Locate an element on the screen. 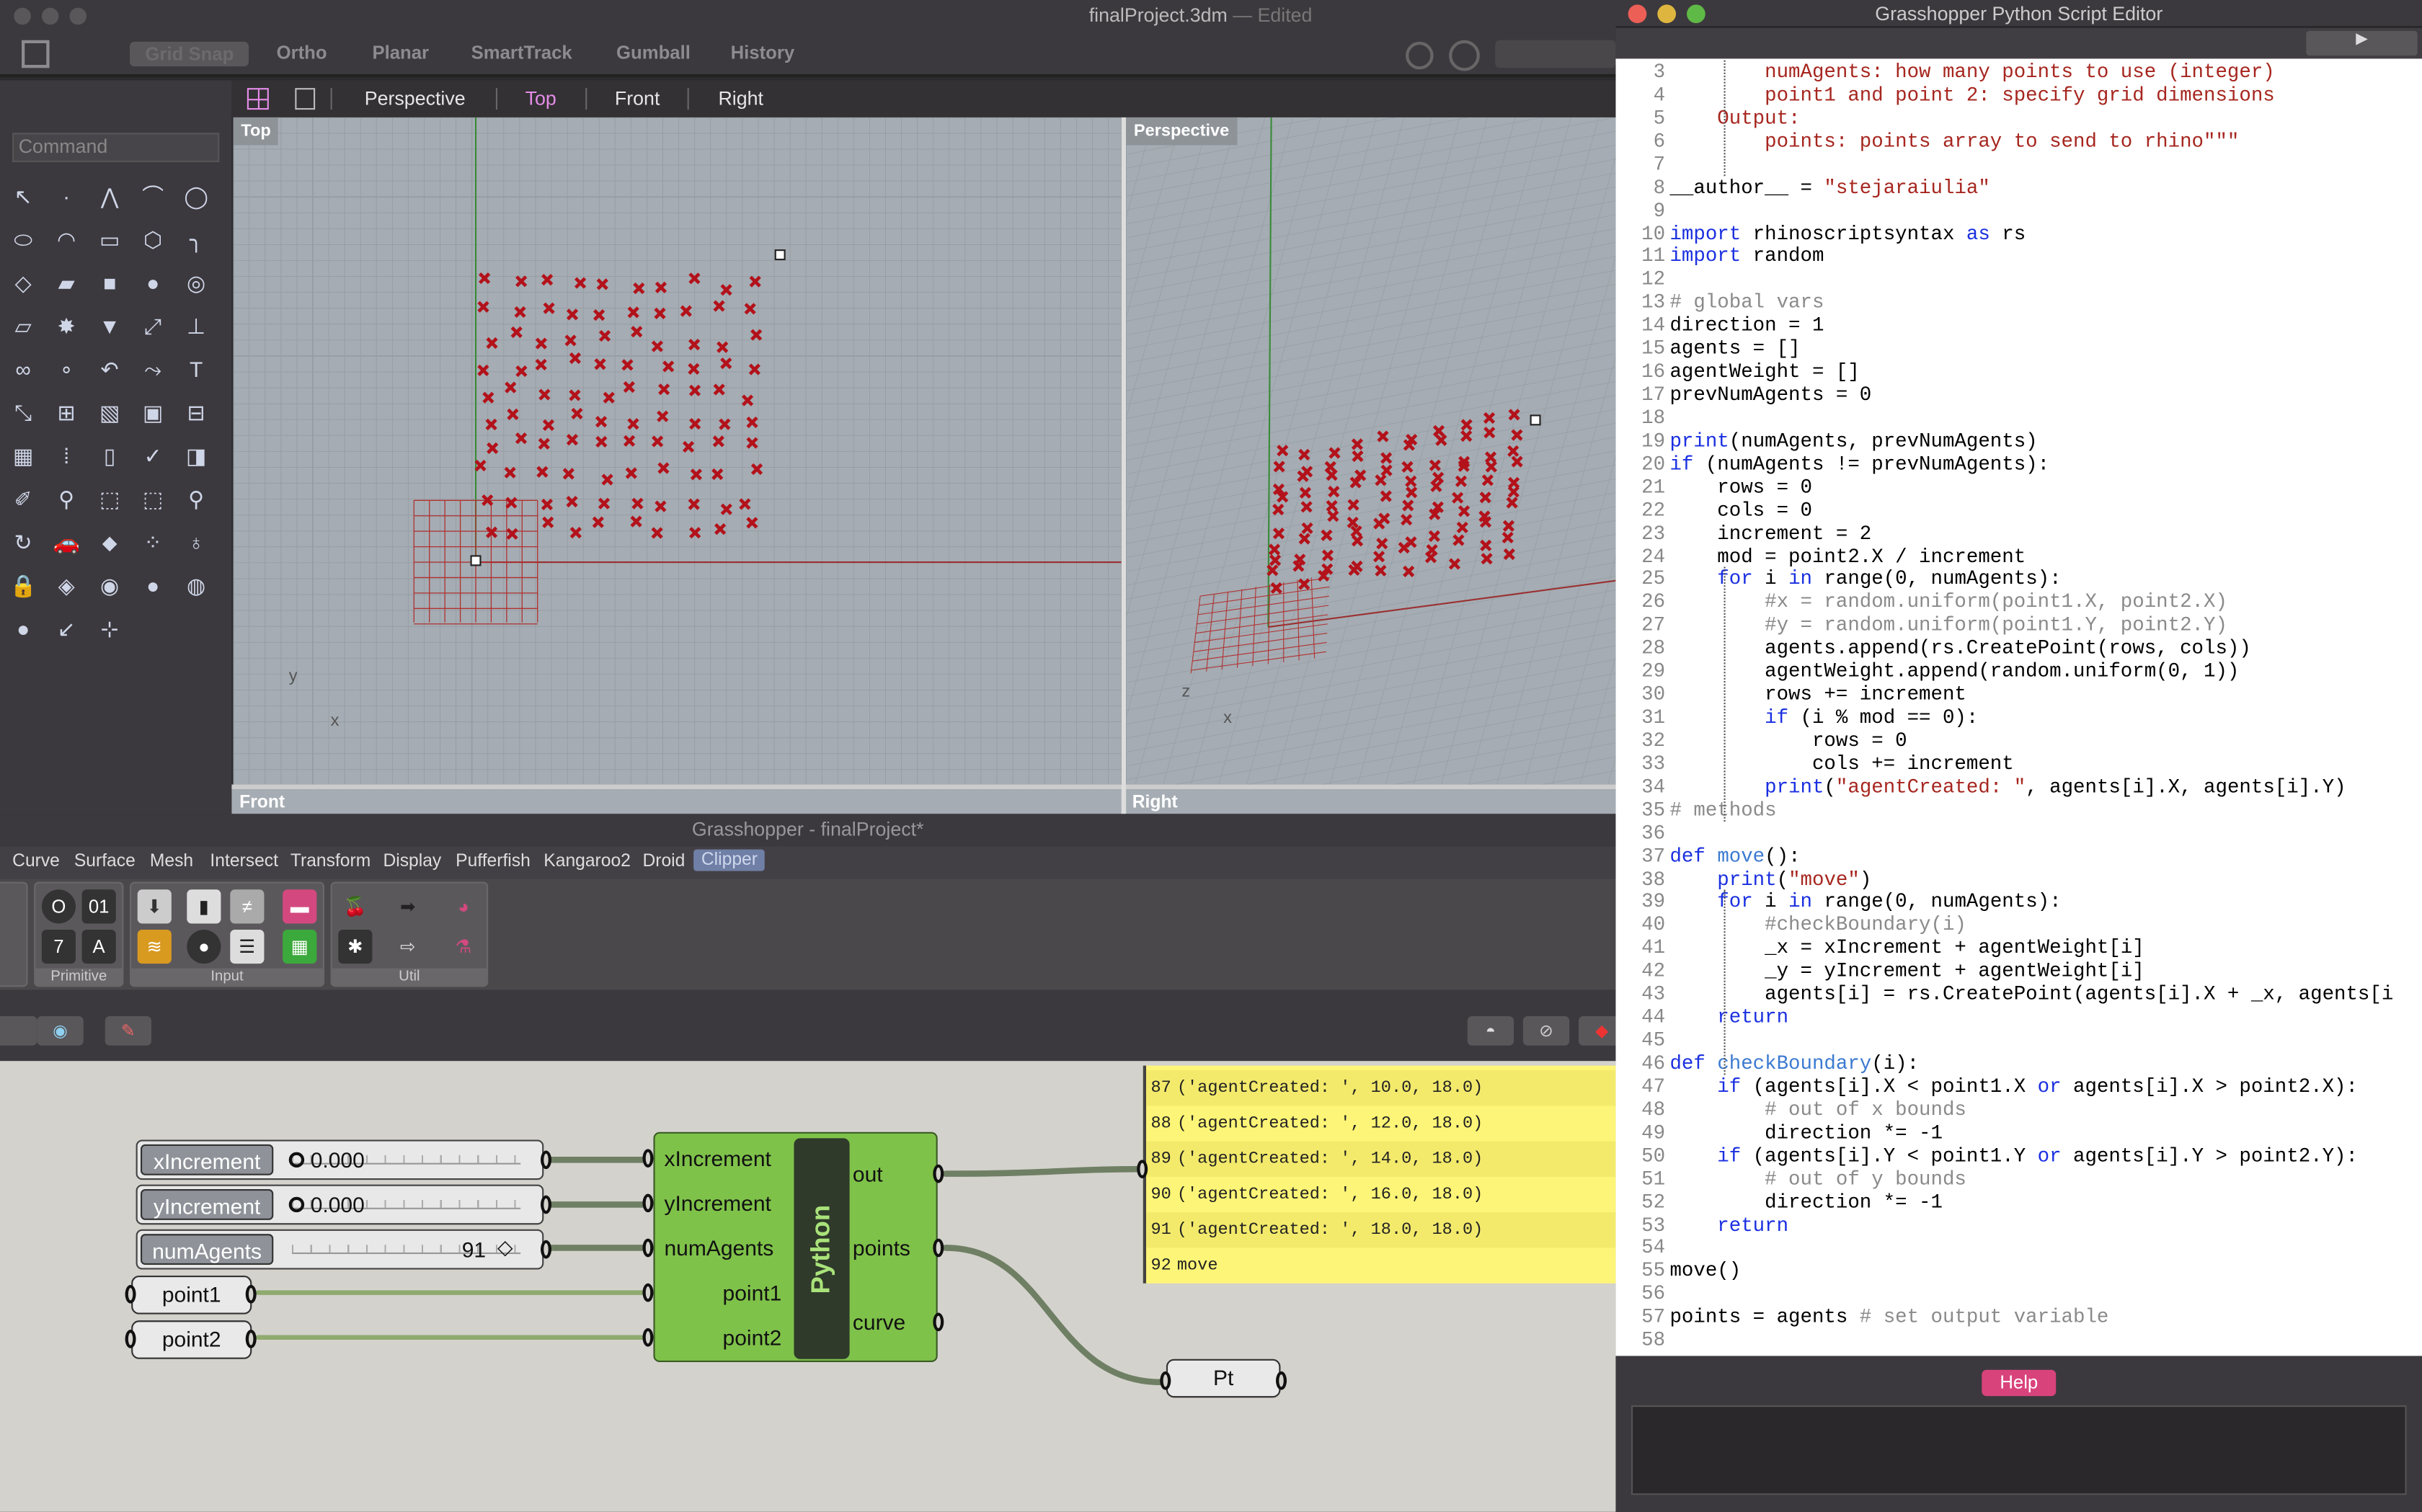 This screenshot has width=2422, height=1512. integer-icon: 01 is located at coordinates (98, 907).